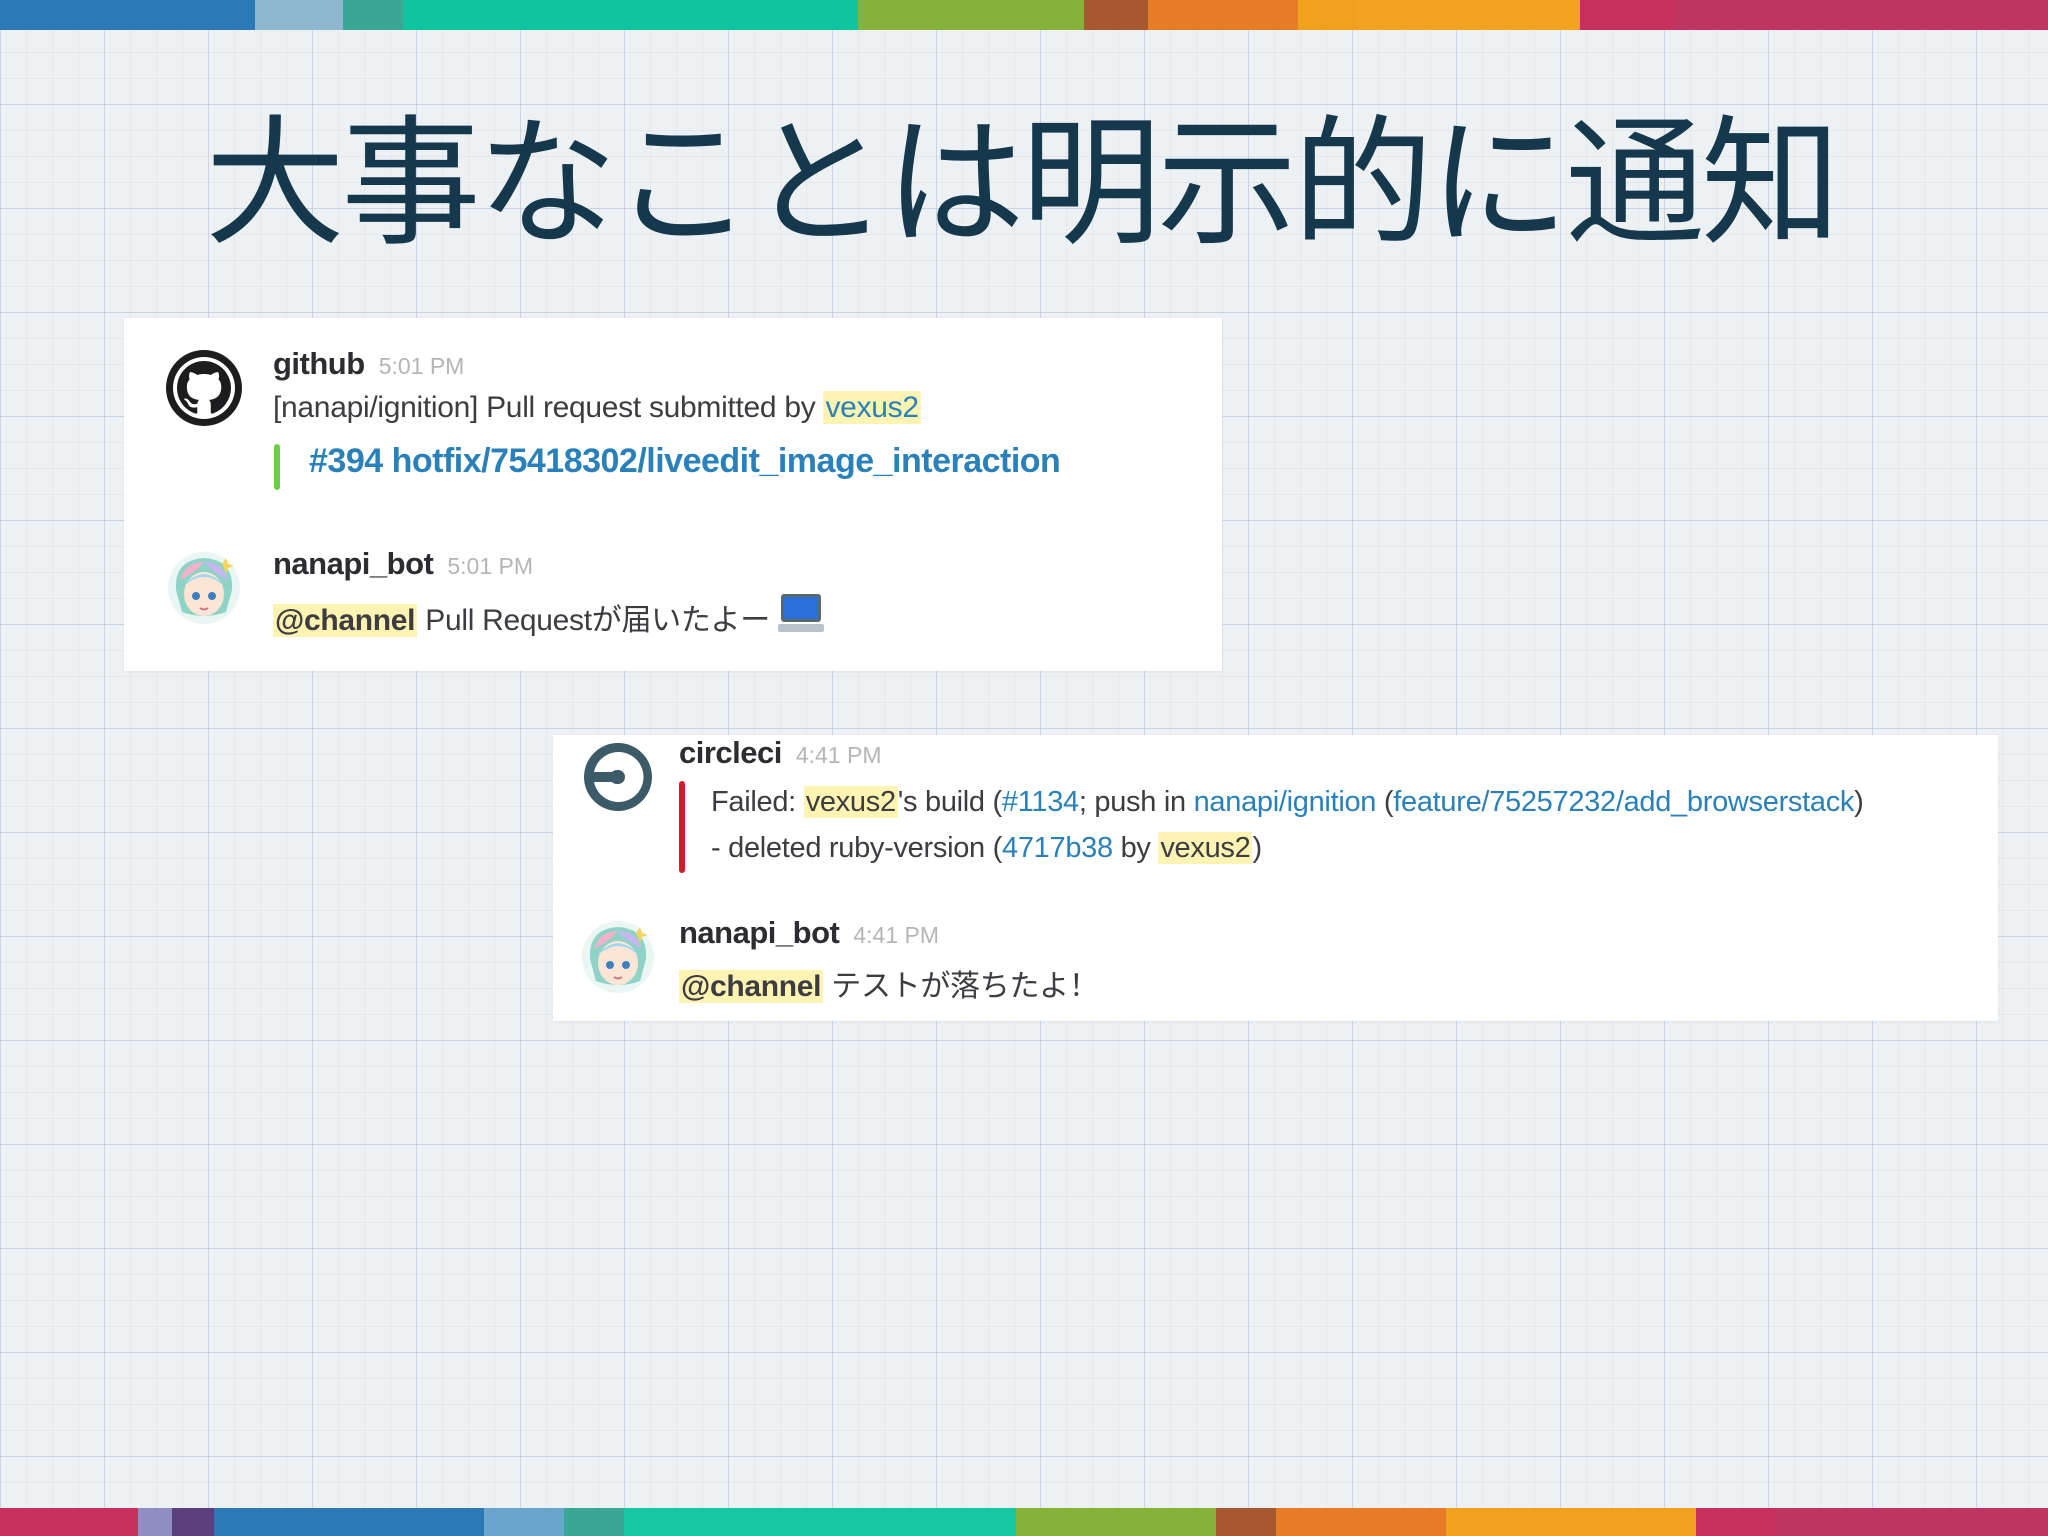 This screenshot has width=2048, height=1536. I want to click on by-text: by, so click(1135, 848).